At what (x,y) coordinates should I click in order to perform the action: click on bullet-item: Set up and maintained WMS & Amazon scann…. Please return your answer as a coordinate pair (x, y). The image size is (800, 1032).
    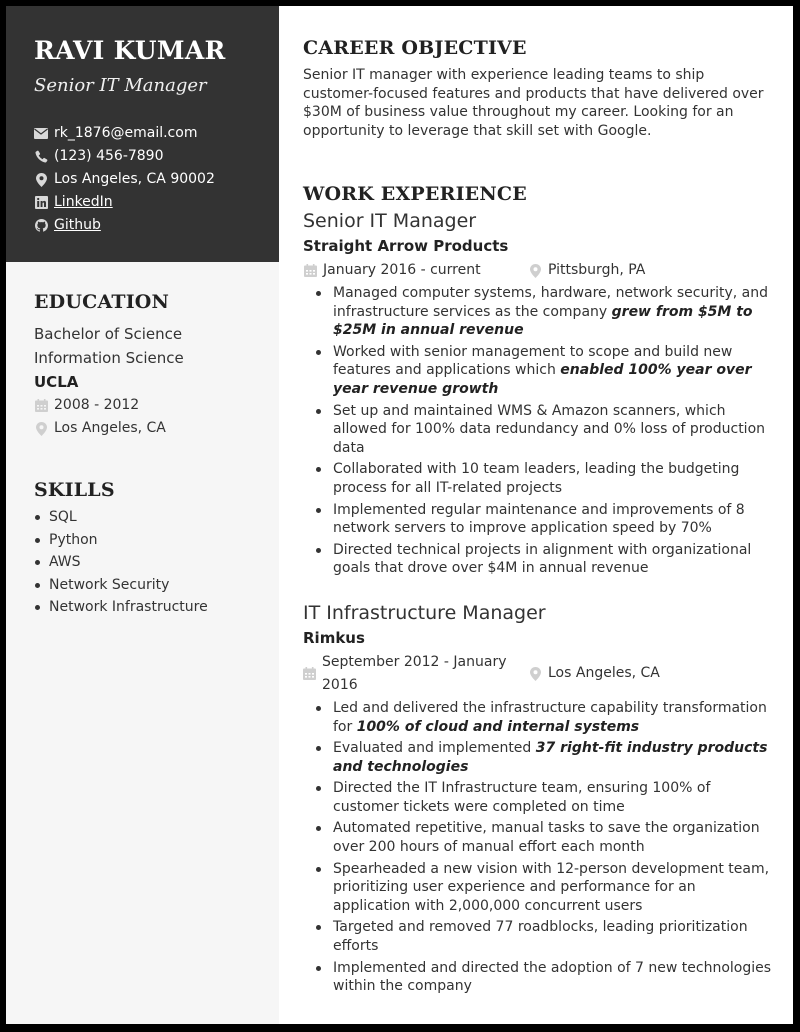
    Looking at the image, I should click on (544, 430).